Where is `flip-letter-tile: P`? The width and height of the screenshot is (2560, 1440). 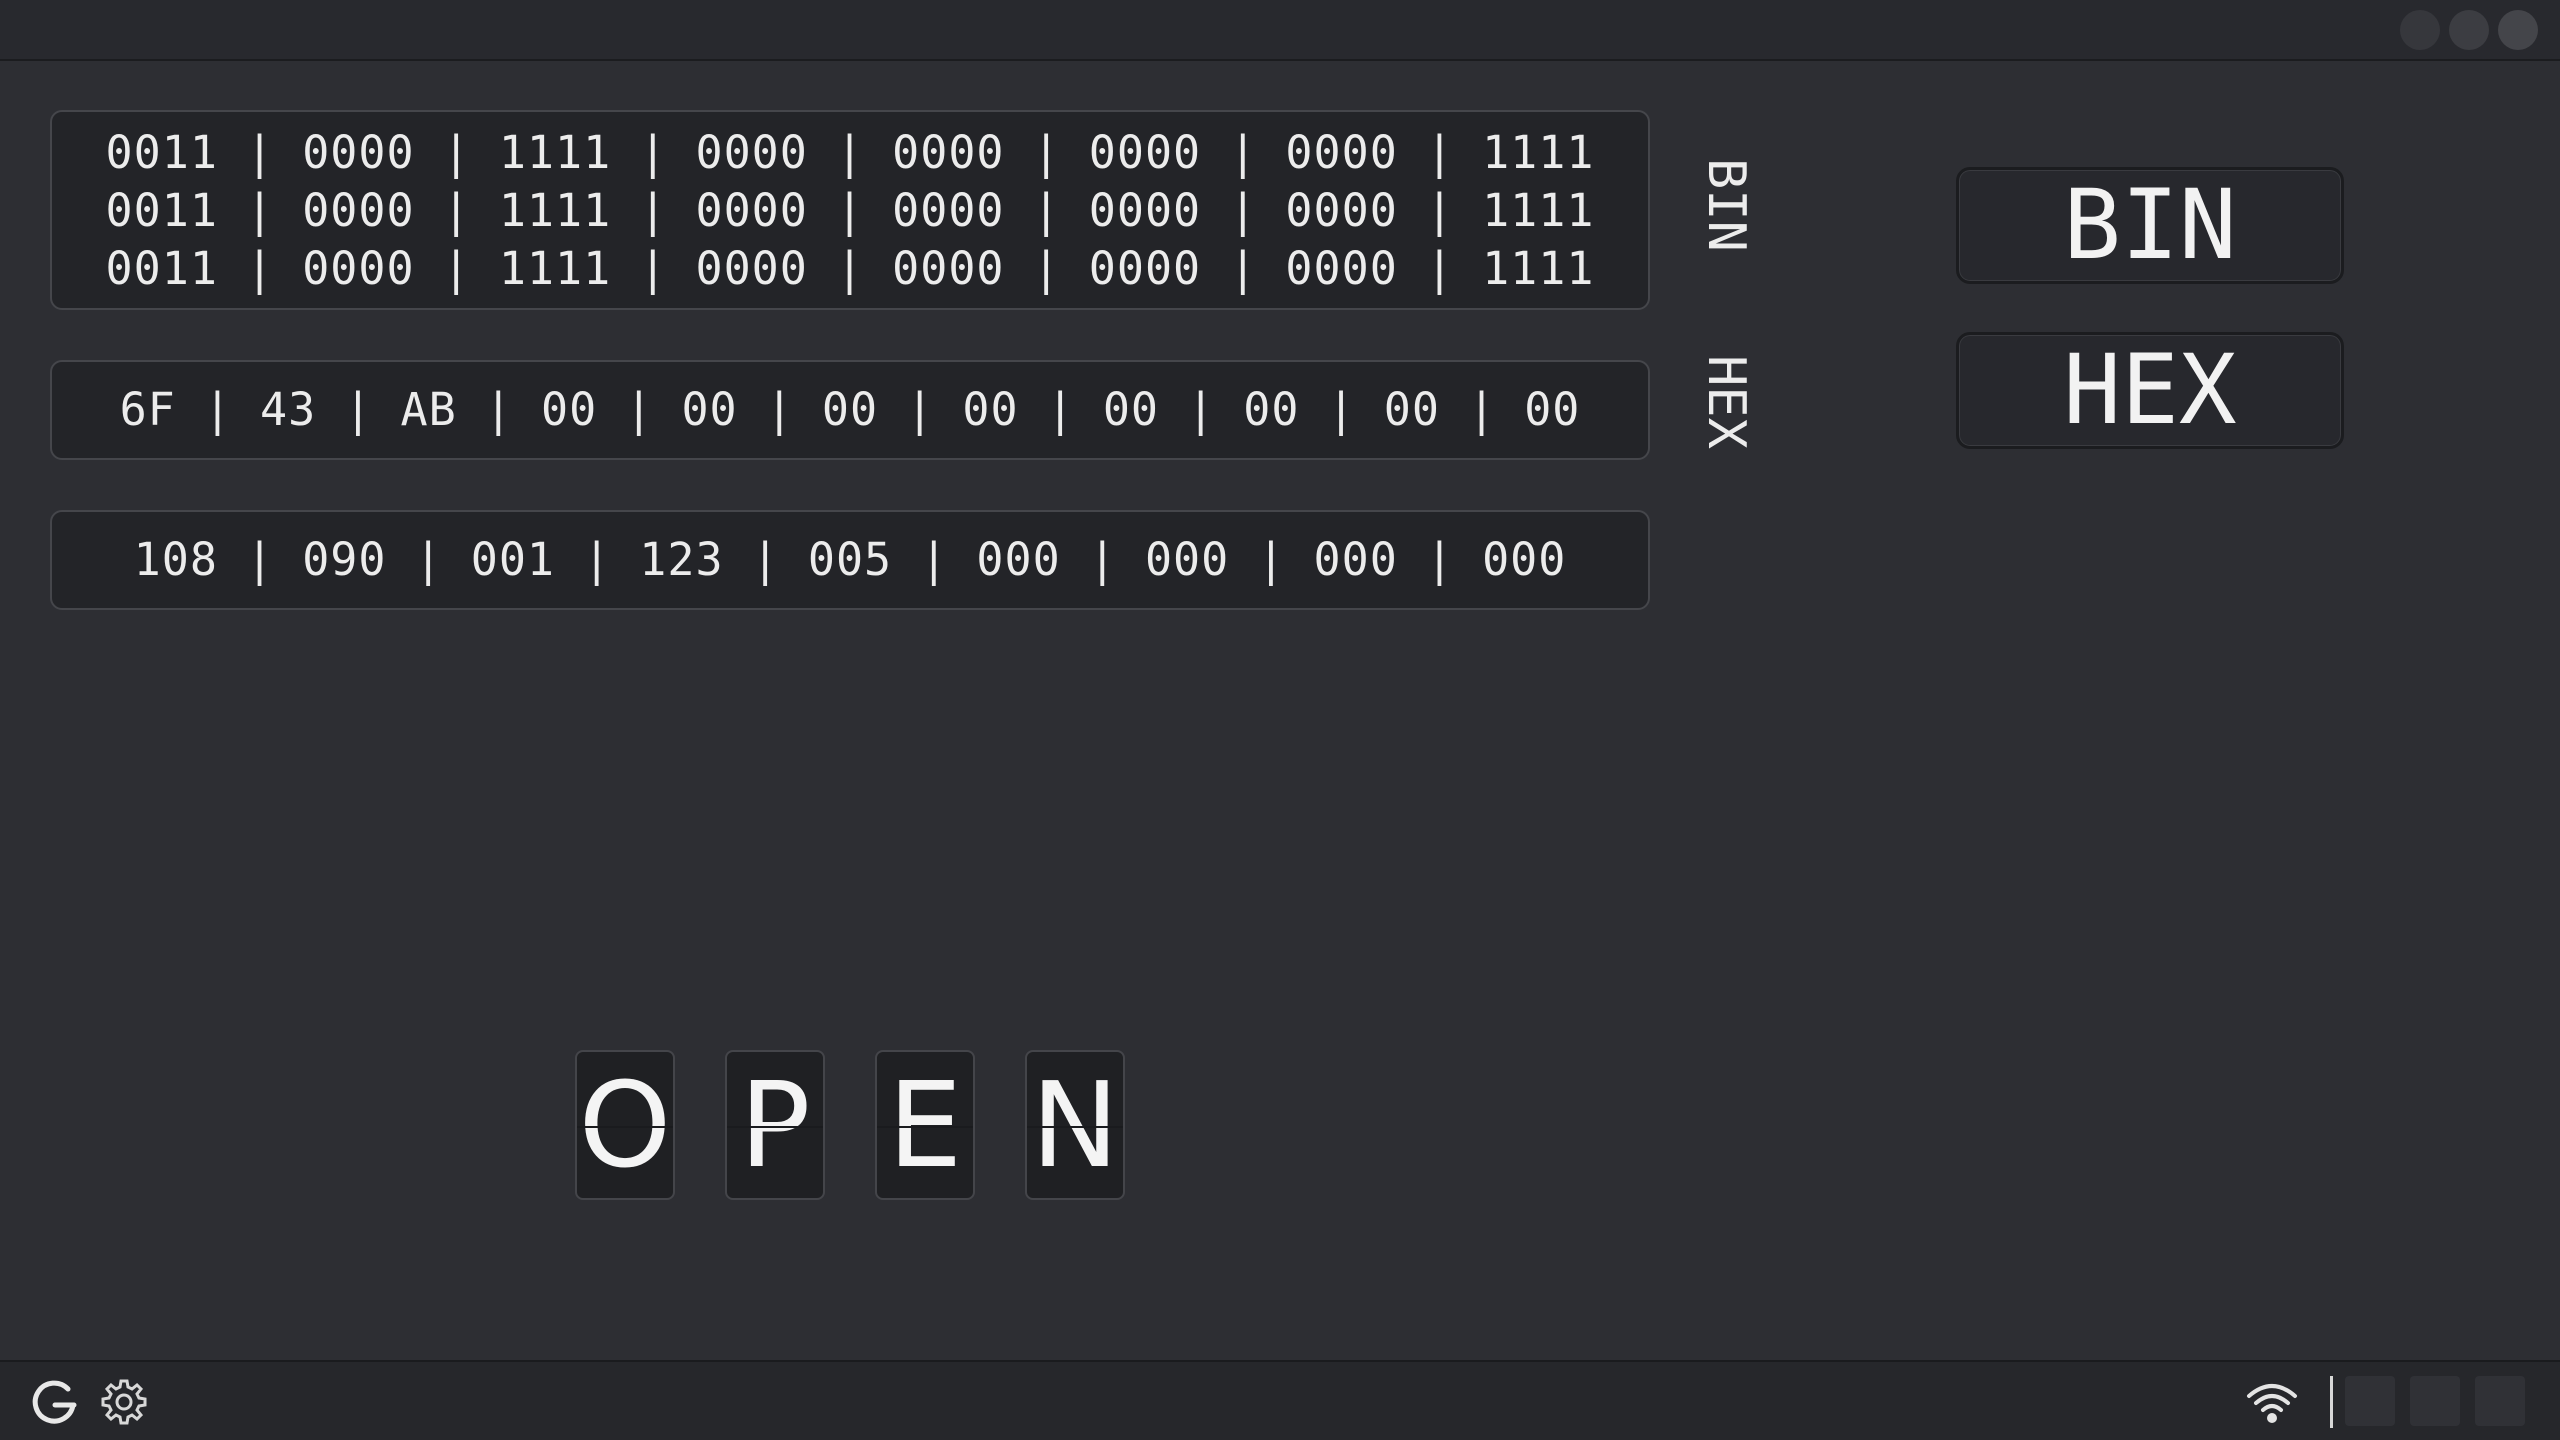 flip-letter-tile: P is located at coordinates (775, 1125).